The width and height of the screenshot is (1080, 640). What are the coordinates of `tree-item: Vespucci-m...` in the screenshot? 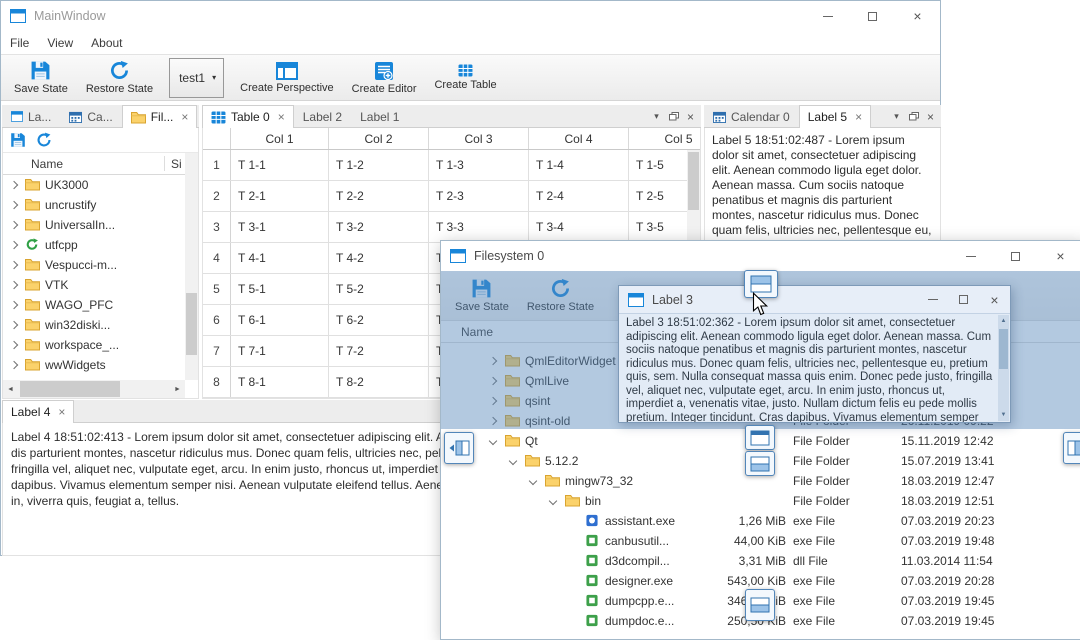 It's located at (100, 265).